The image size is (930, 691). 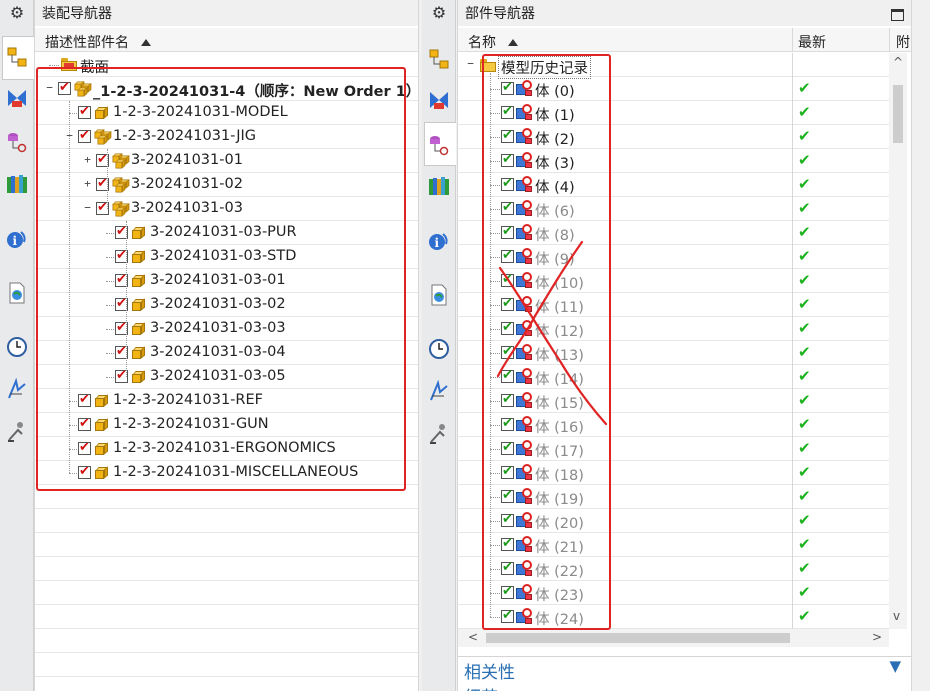 I want to click on body-label: 体 (19), so click(x=559, y=498).